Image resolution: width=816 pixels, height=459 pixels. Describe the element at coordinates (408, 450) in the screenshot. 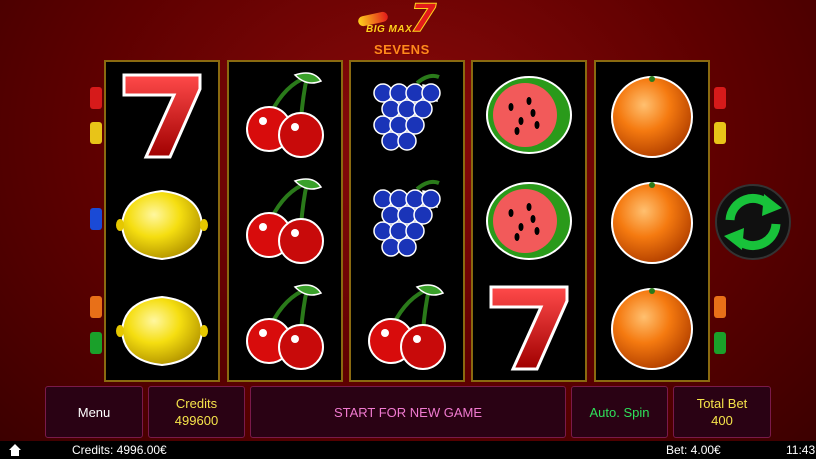

I see `status-bar: Credits: 4996.00€ Bet: 4.00€ 11:43` at that location.